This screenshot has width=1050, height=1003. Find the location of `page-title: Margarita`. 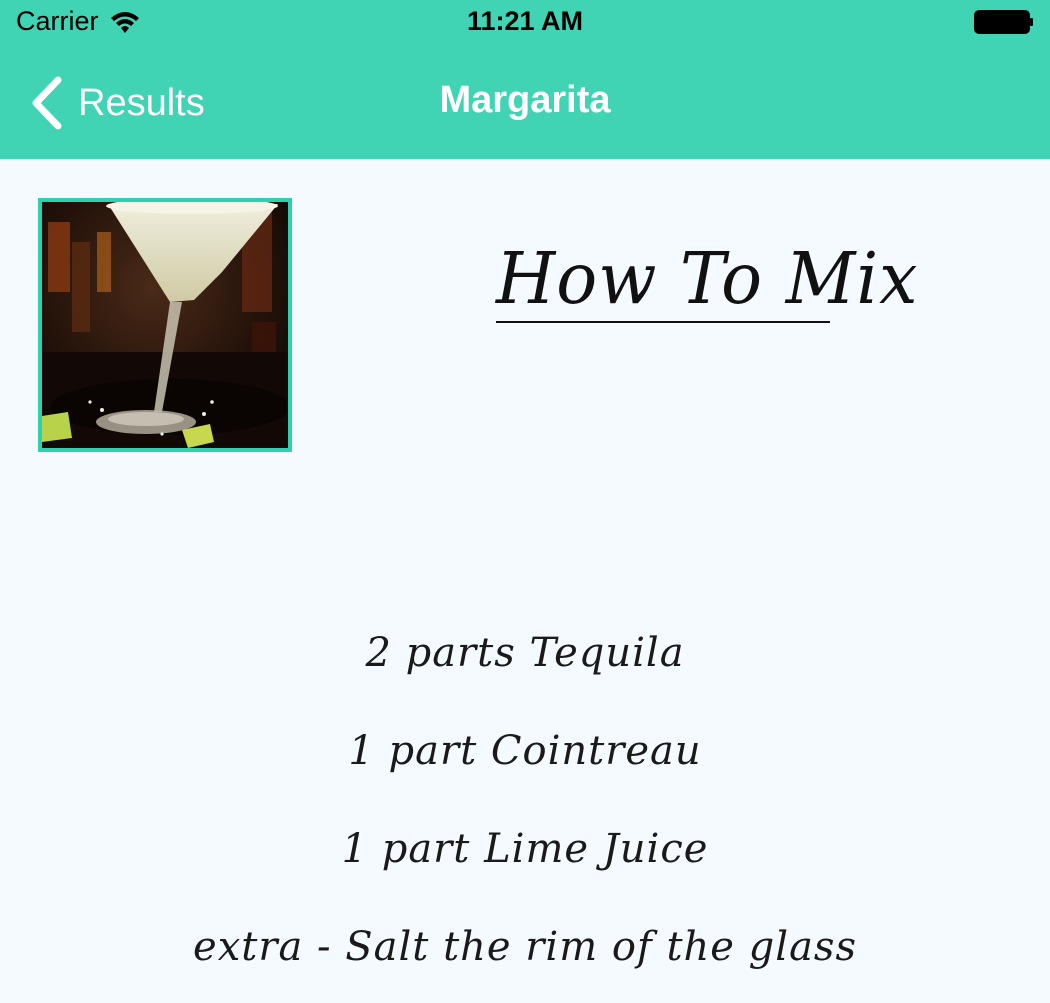

page-title: Margarita is located at coordinates (525, 100).